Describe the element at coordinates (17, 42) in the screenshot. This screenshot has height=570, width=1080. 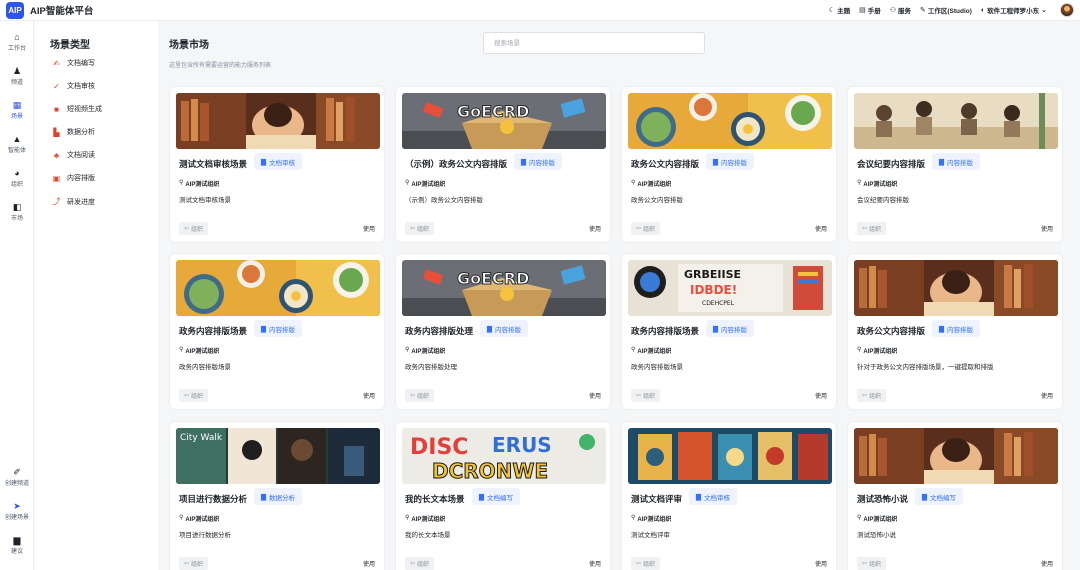
I see `nav-item-workbench: ⌂ 工作台` at that location.